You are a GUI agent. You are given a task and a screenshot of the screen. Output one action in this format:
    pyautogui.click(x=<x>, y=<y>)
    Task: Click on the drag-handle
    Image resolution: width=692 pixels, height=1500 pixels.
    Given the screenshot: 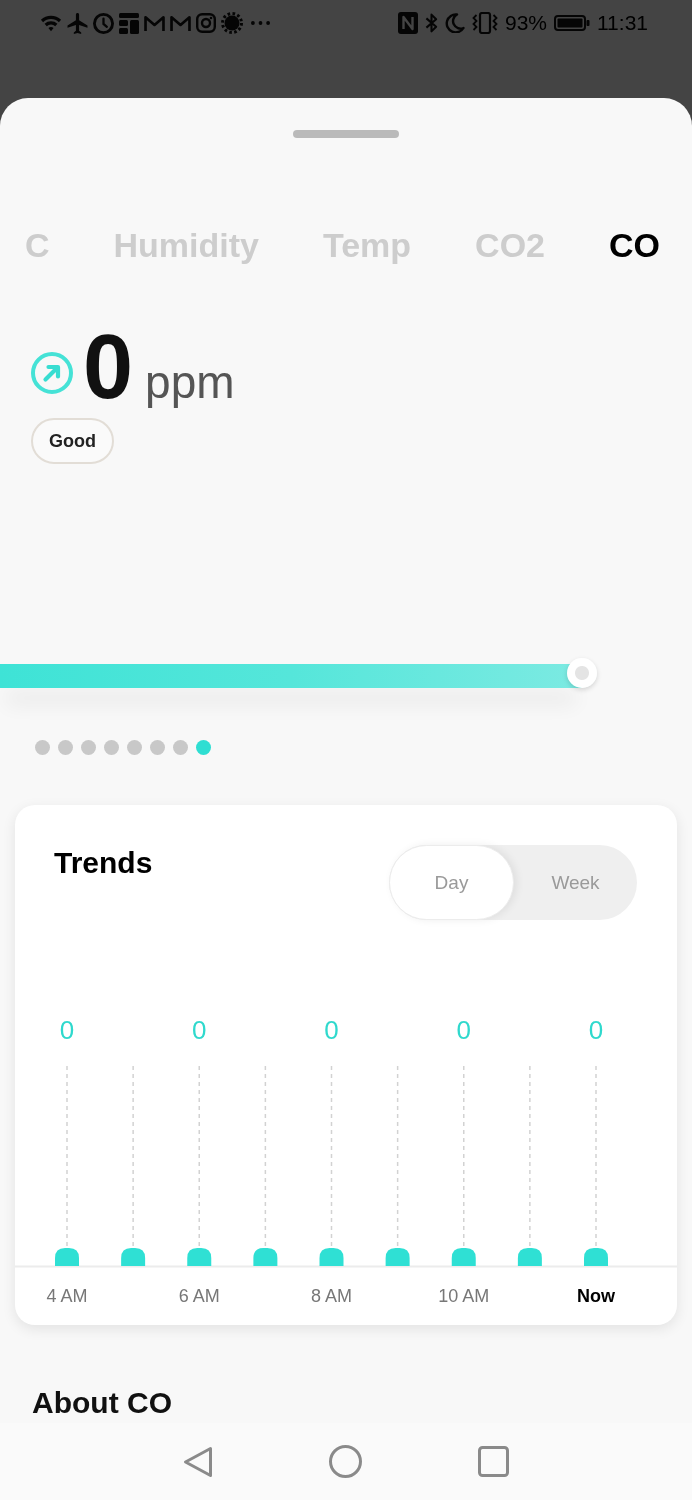 What is the action you would take?
    pyautogui.click(x=346, y=134)
    